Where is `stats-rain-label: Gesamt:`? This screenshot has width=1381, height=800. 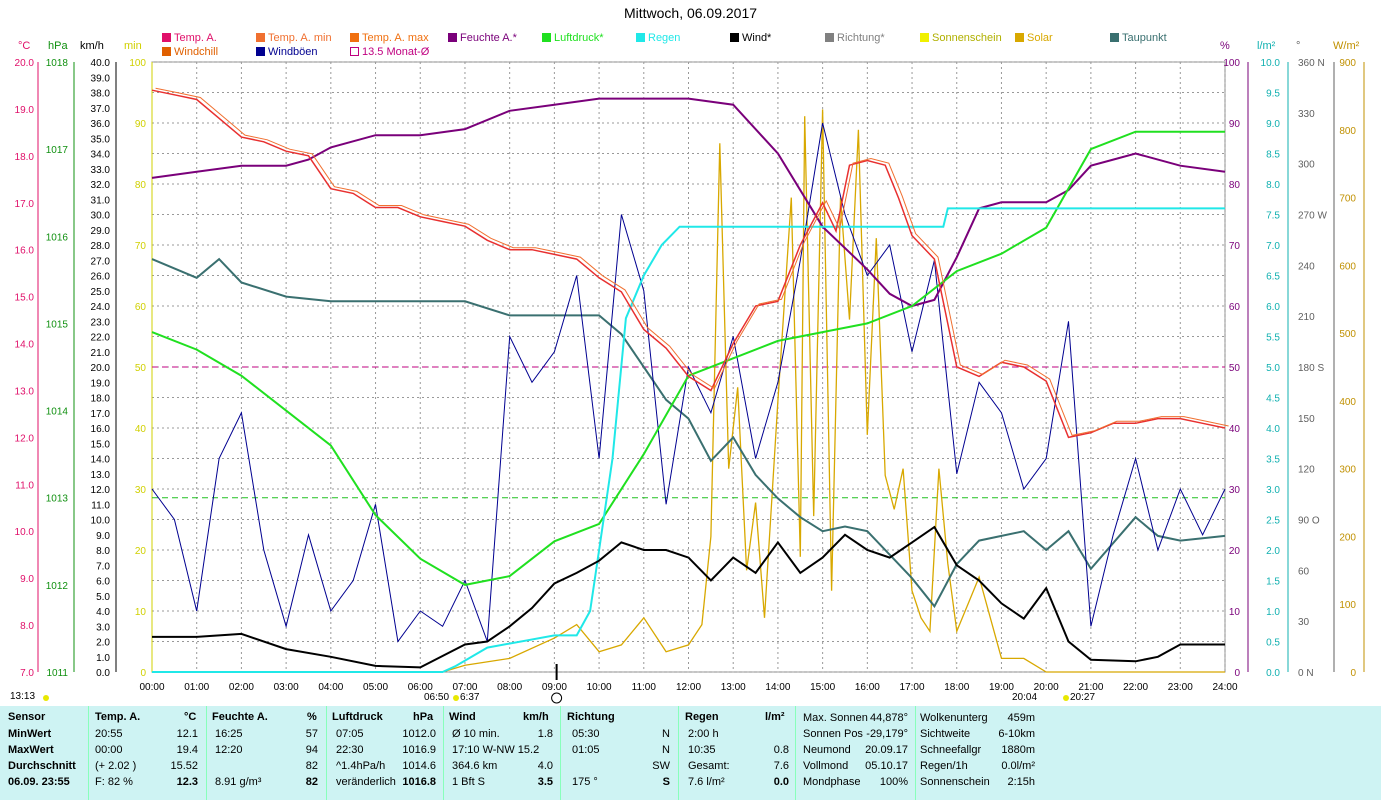 stats-rain-label: Gesamt: is located at coordinates (709, 766).